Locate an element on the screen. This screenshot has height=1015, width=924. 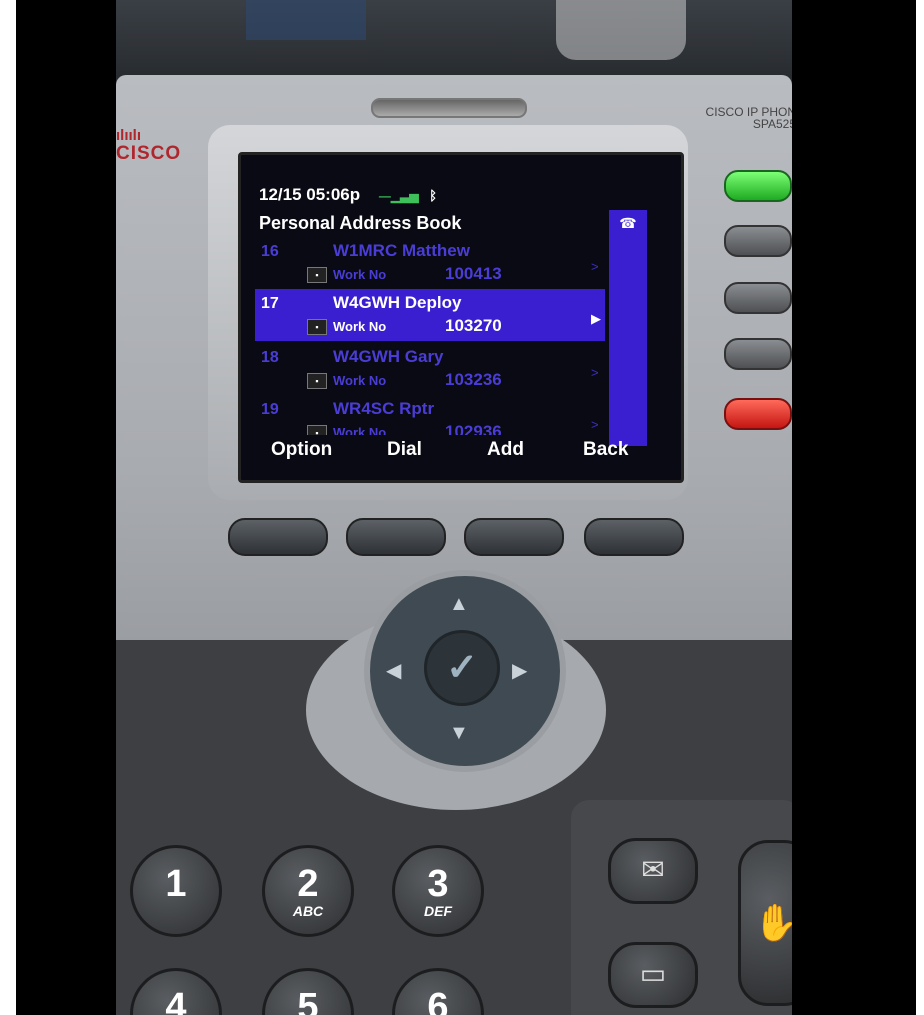
keypad-key-3: 3 DEF is located at coordinates (438, 891).